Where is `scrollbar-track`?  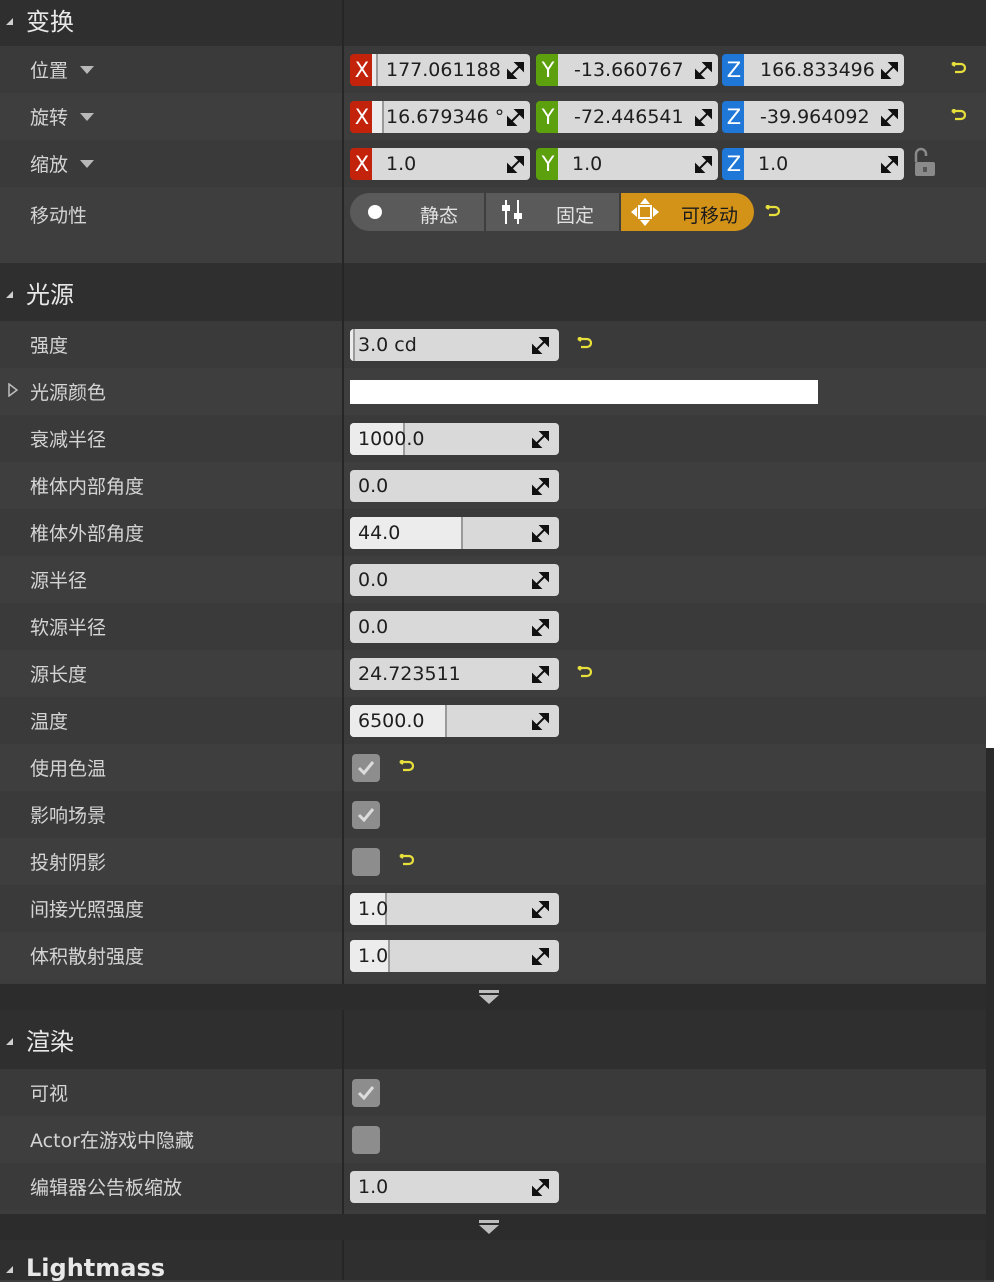 scrollbar-track is located at coordinates (990, 640).